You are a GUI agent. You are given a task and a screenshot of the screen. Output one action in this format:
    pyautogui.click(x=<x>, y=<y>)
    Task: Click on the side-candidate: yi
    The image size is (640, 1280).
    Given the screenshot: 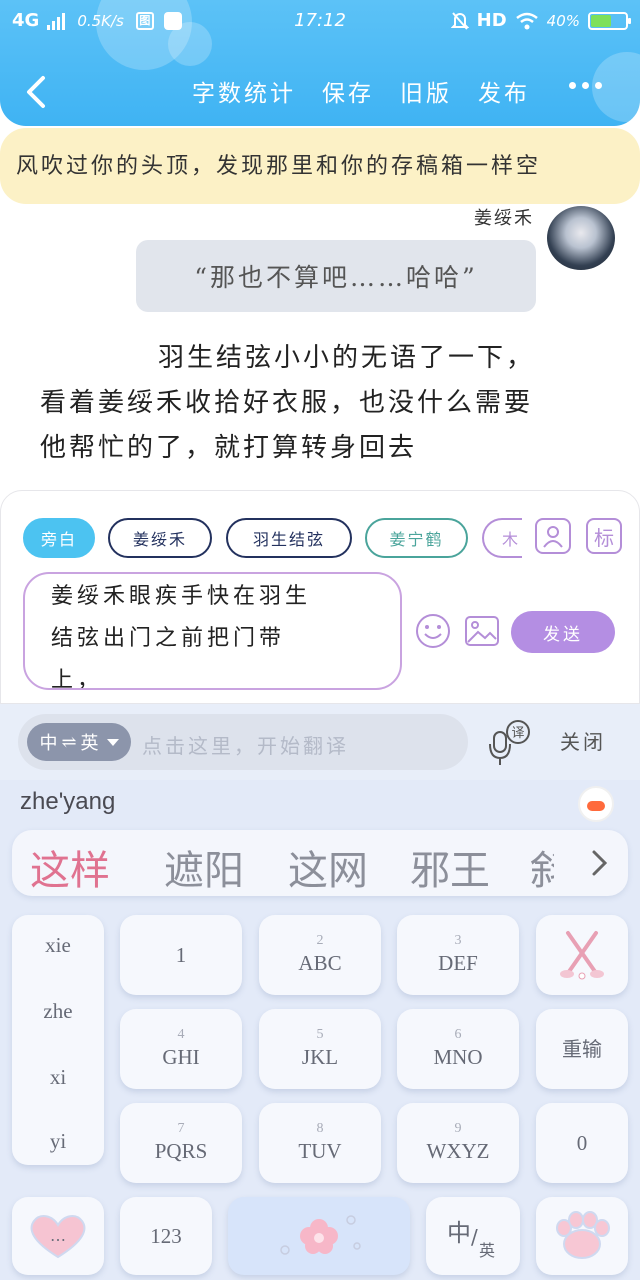 What is the action you would take?
    pyautogui.click(x=58, y=1141)
    